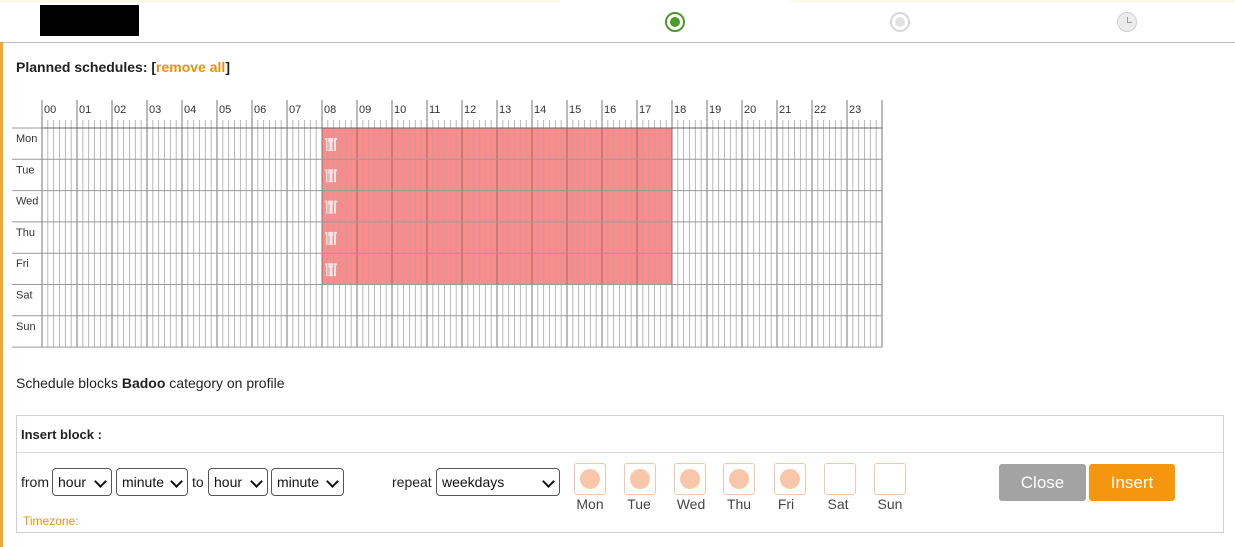 The width and height of the screenshot is (1235, 547). What do you see at coordinates (1132, 482) in the screenshot?
I see `insert-button: Insert` at bounding box center [1132, 482].